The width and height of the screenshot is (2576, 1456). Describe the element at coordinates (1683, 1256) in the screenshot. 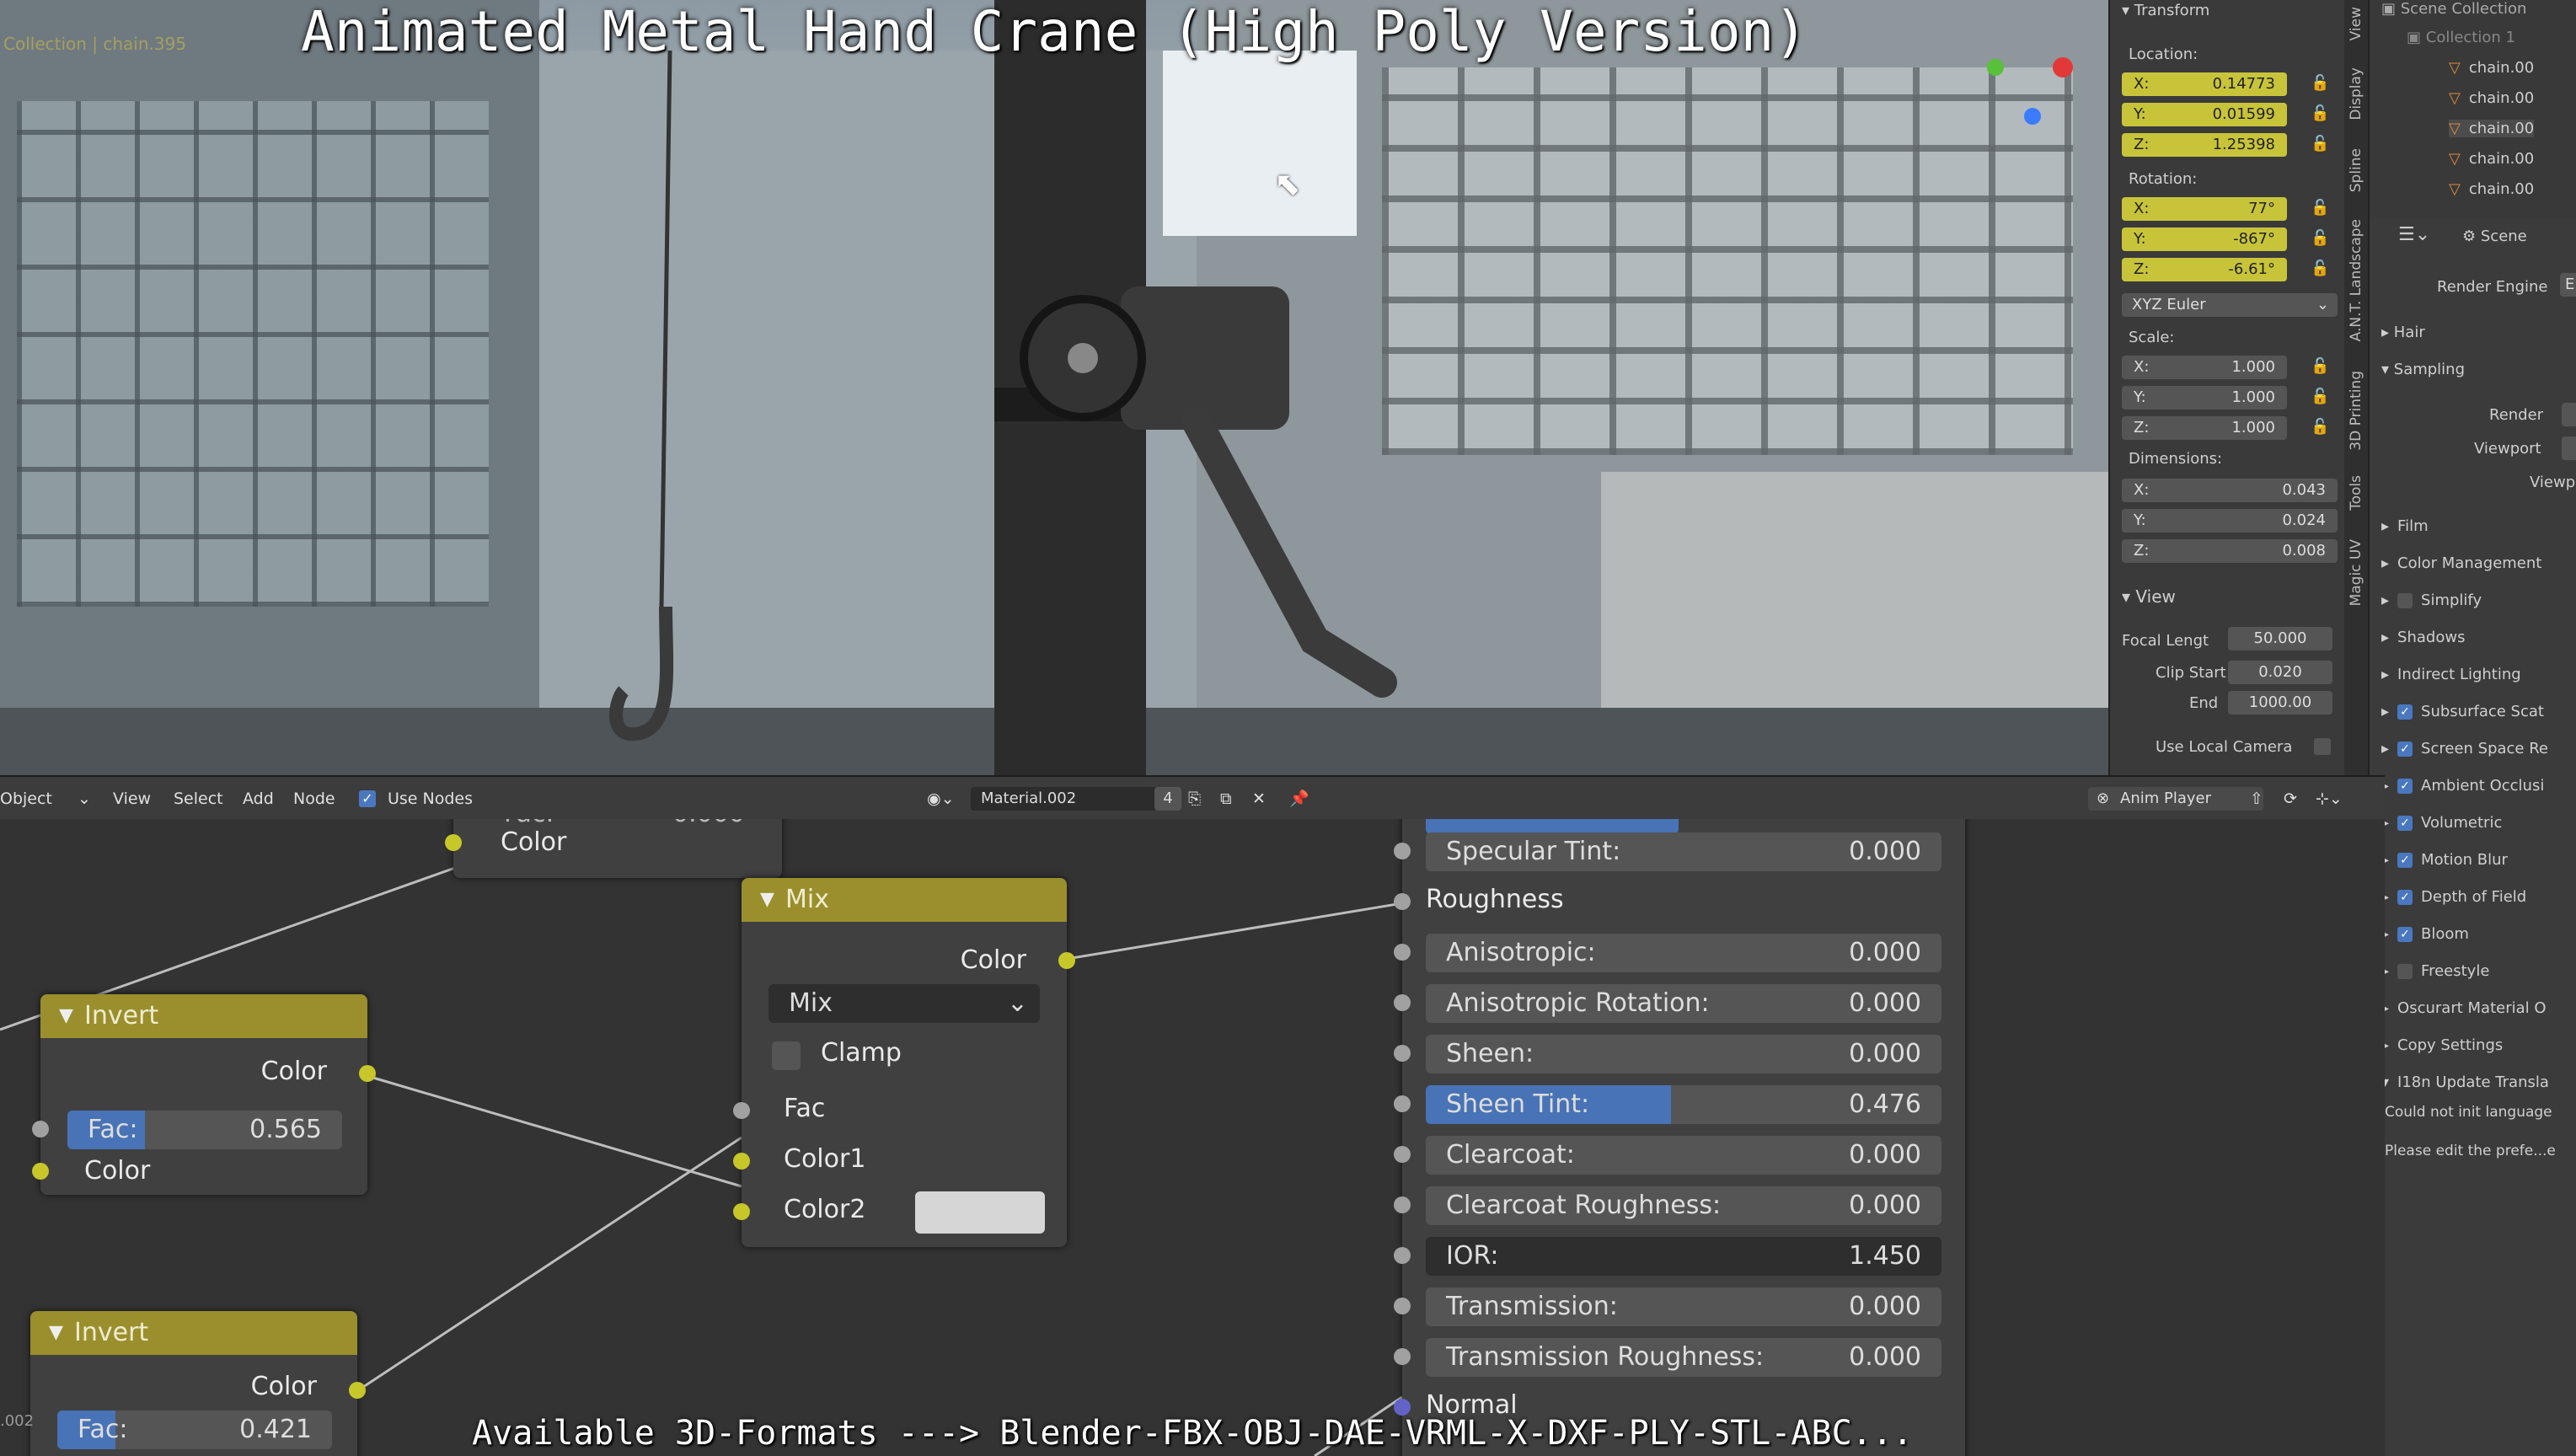

I see `bsdf-slider: IOR: 1.450` at that location.